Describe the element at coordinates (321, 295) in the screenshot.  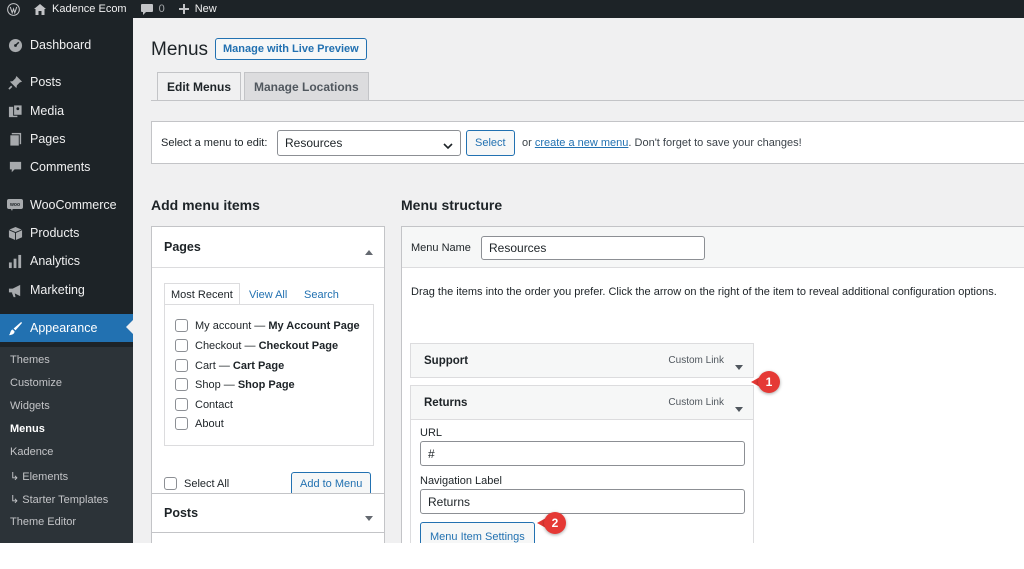
I see `tab-search: Search` at that location.